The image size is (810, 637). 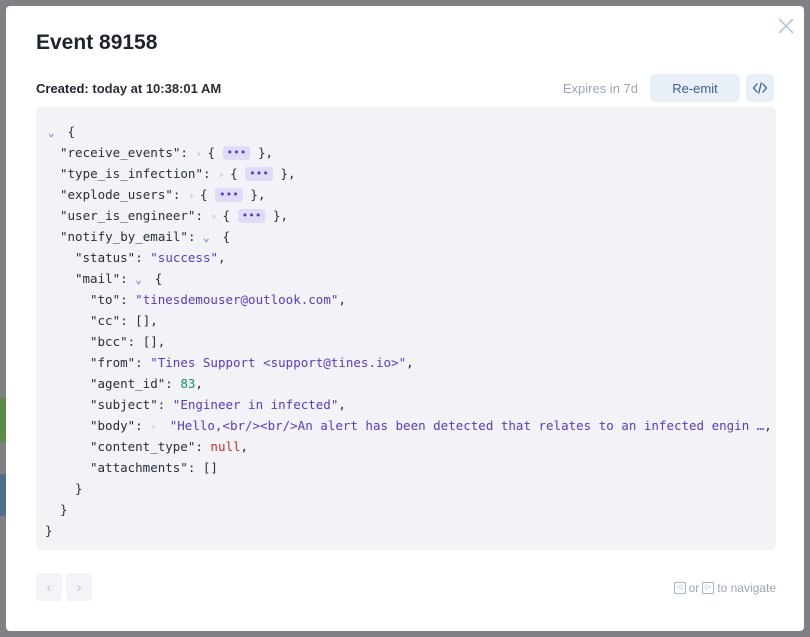 I want to click on json-key: "subject", so click(x=124, y=404).